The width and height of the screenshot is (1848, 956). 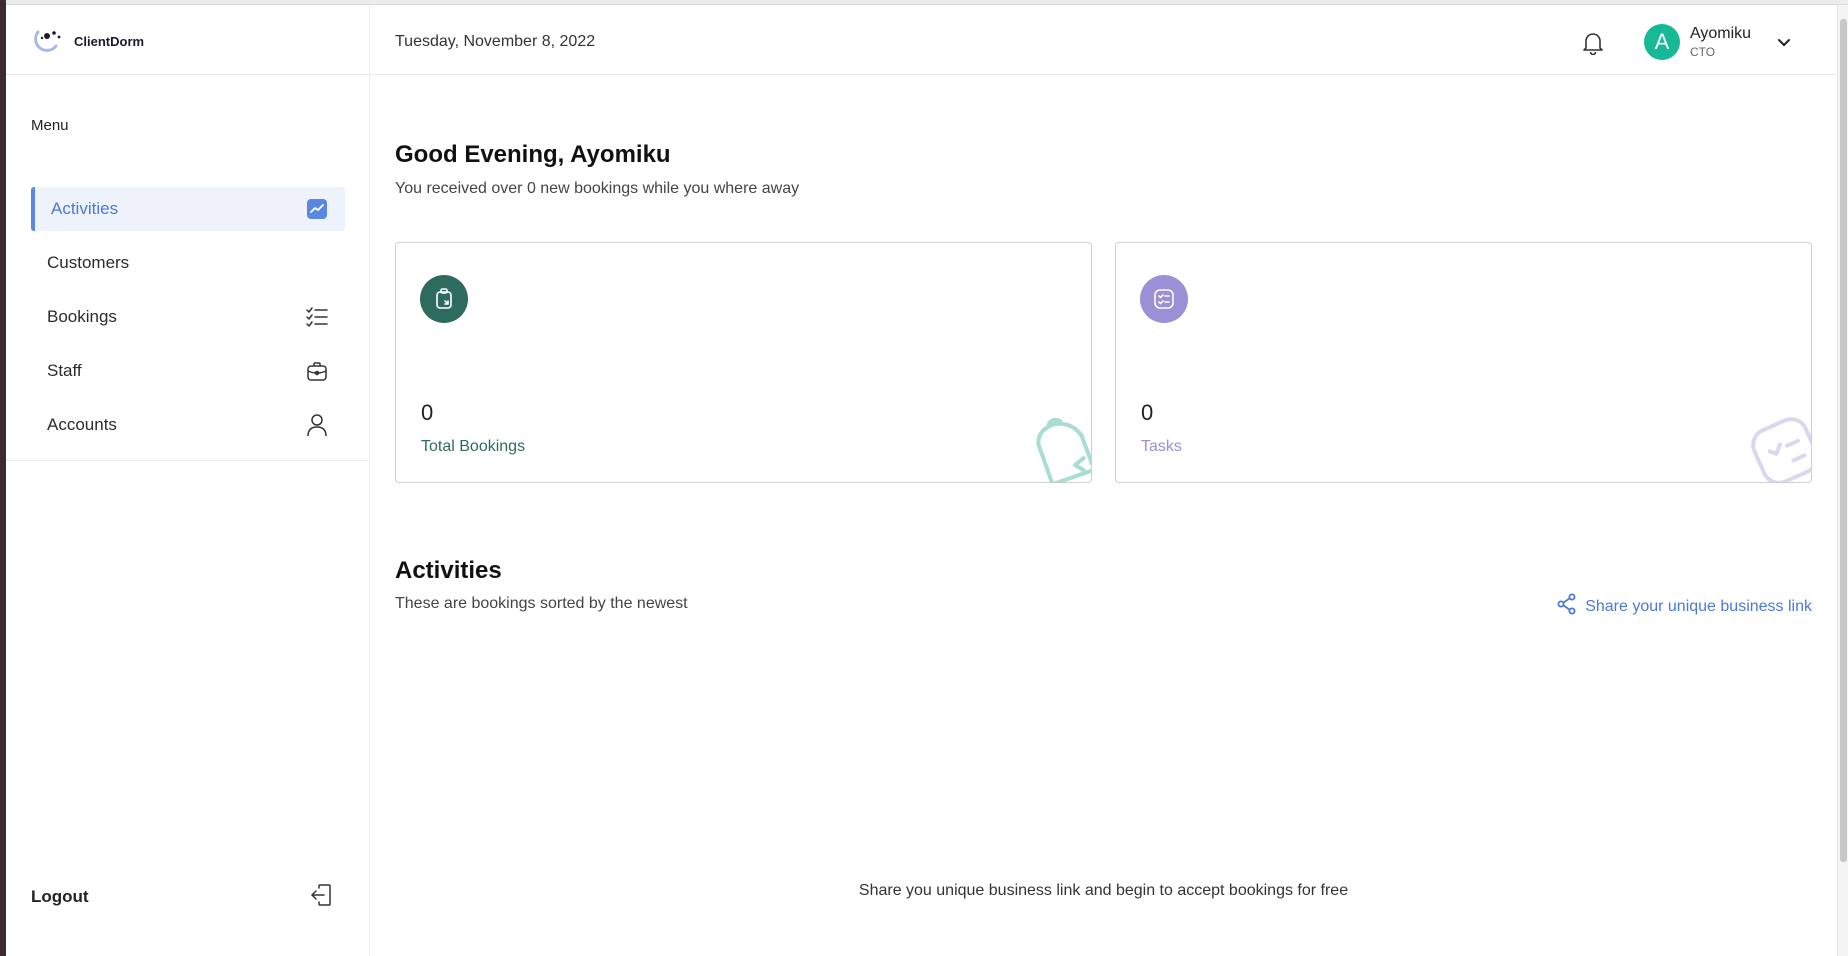 I want to click on logout-label: Logout, so click(x=60, y=896).